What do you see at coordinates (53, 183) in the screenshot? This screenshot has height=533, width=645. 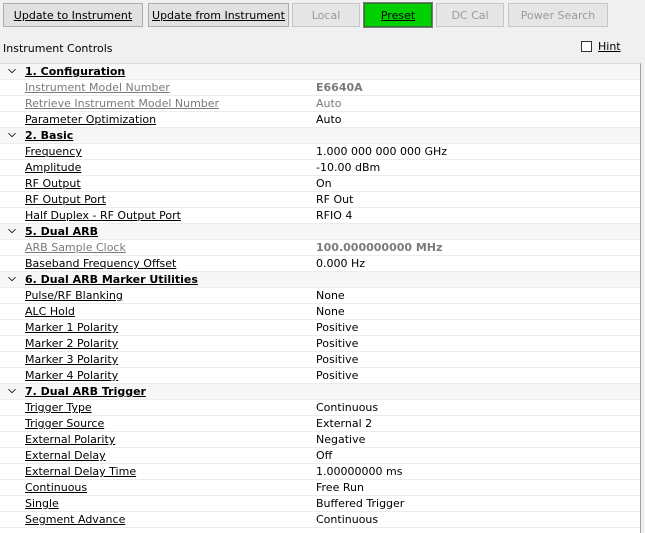 I see `property-name: RF Output` at bounding box center [53, 183].